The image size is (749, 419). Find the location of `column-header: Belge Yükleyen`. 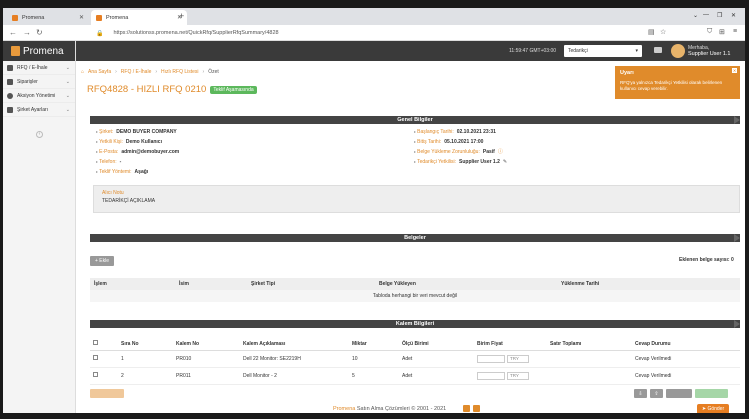

column-header: Belge Yükleyen is located at coordinates (466, 284).